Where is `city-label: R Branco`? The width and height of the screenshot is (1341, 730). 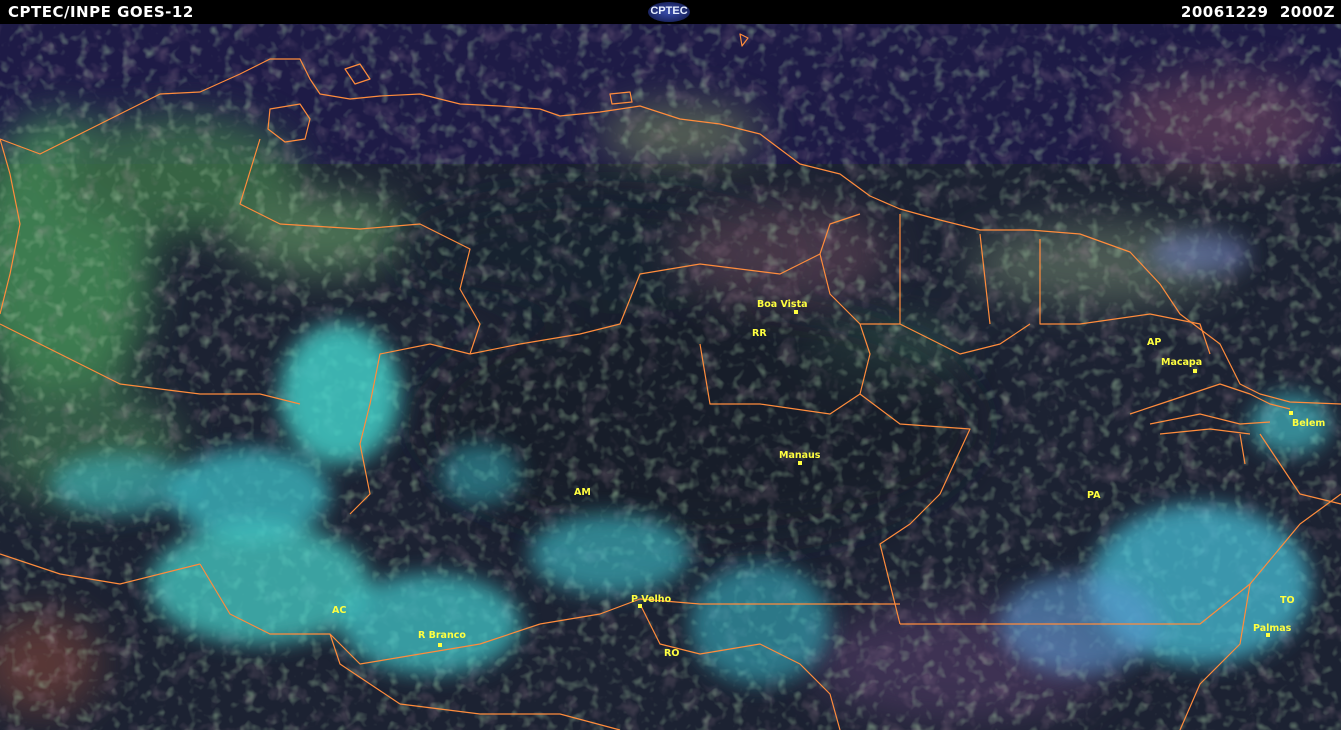
city-label: R Branco is located at coordinates (442, 635).